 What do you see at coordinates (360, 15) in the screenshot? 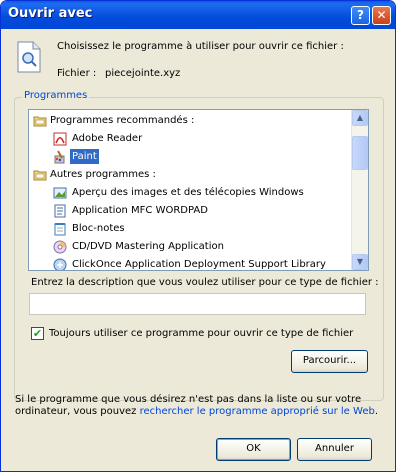
I see `help-button: ?` at bounding box center [360, 15].